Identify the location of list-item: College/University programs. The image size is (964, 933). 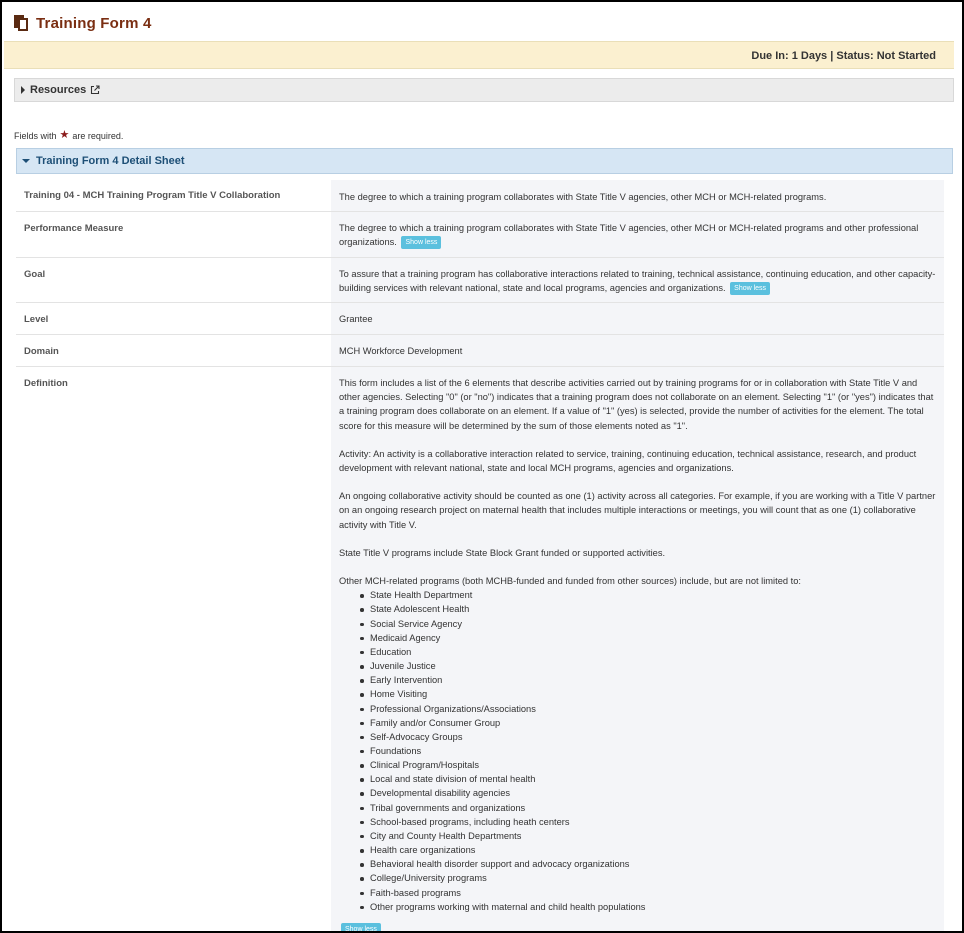
(648, 878).